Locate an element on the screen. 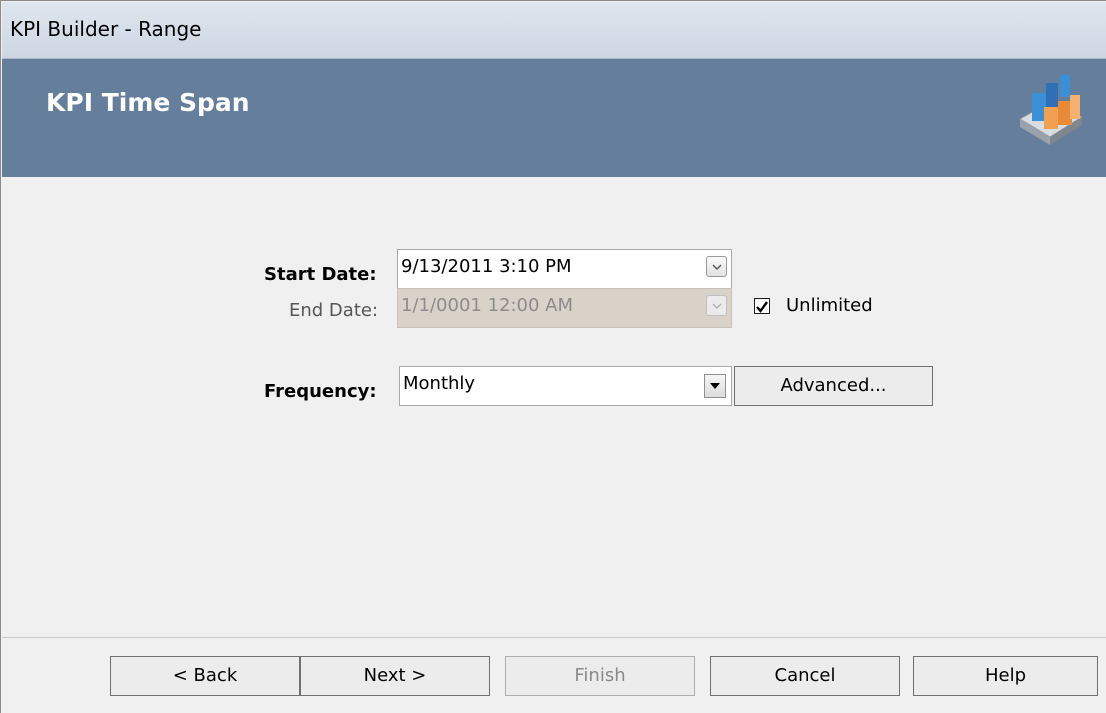 The width and height of the screenshot is (1106, 713). unlimited-checkbox is located at coordinates (762, 306).